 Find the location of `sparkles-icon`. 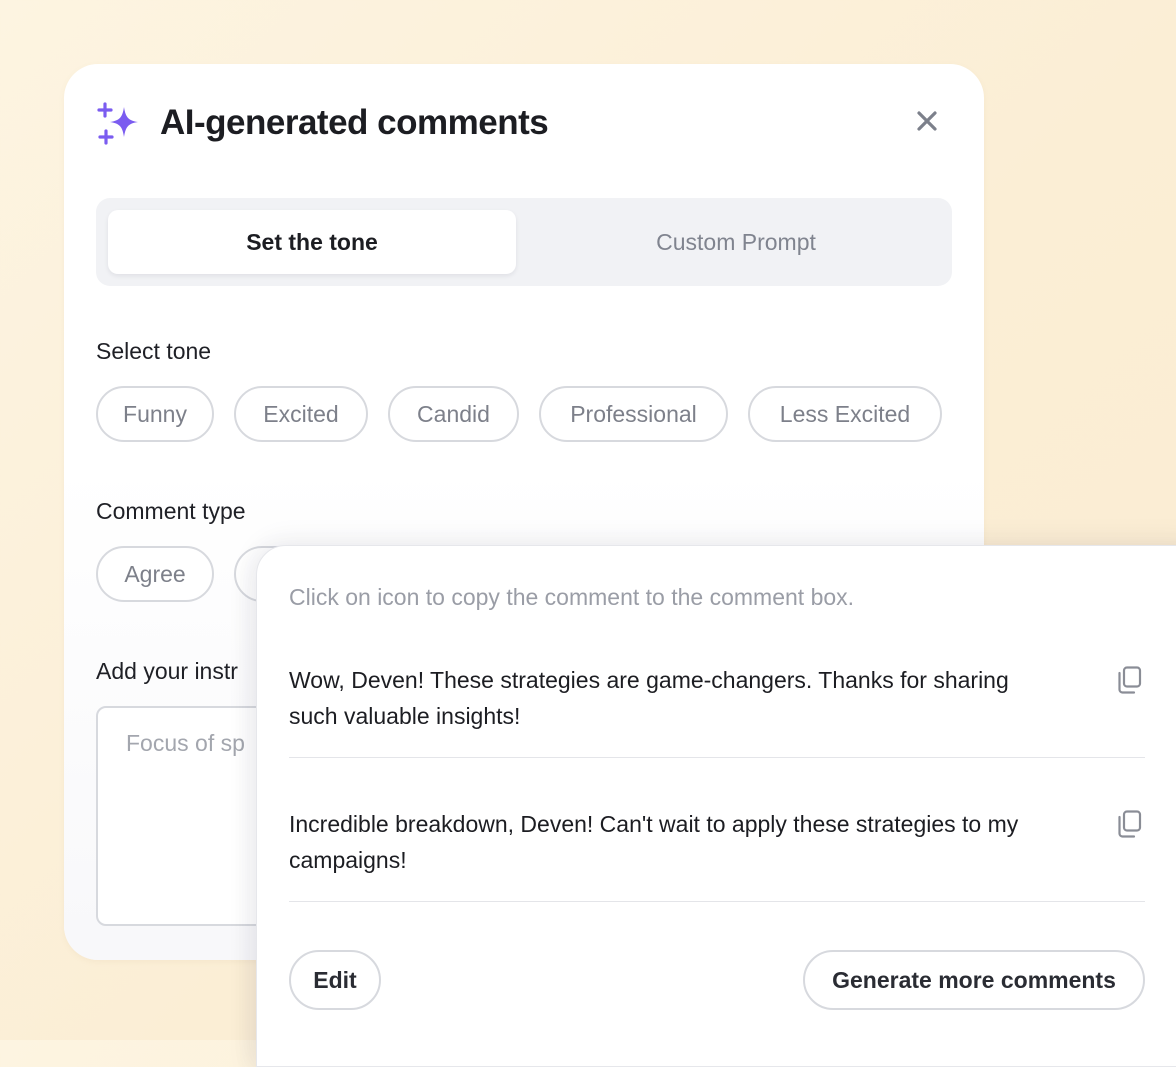

sparkles-icon is located at coordinates (117, 123).